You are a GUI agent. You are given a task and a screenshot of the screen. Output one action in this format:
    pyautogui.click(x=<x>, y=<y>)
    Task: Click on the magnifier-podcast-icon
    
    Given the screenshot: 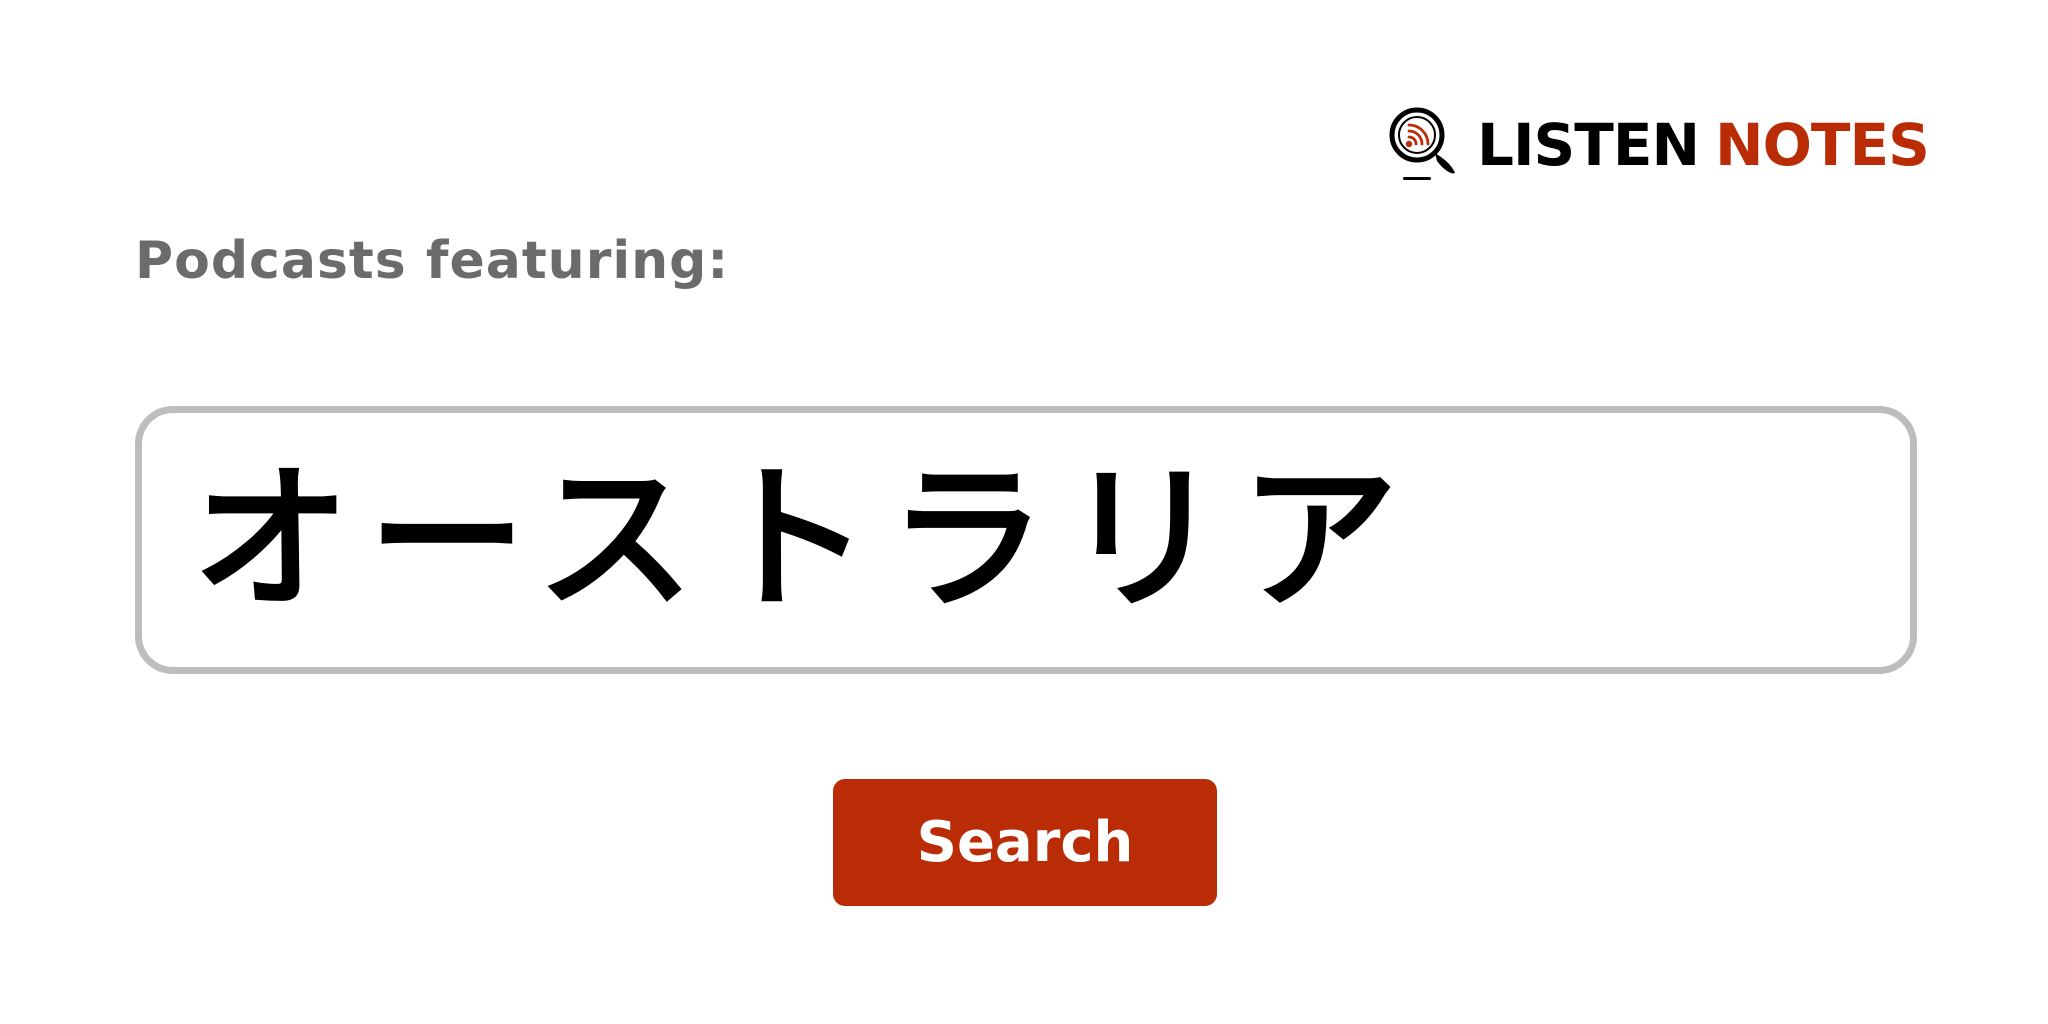 What is the action you would take?
    pyautogui.click(x=1422, y=143)
    